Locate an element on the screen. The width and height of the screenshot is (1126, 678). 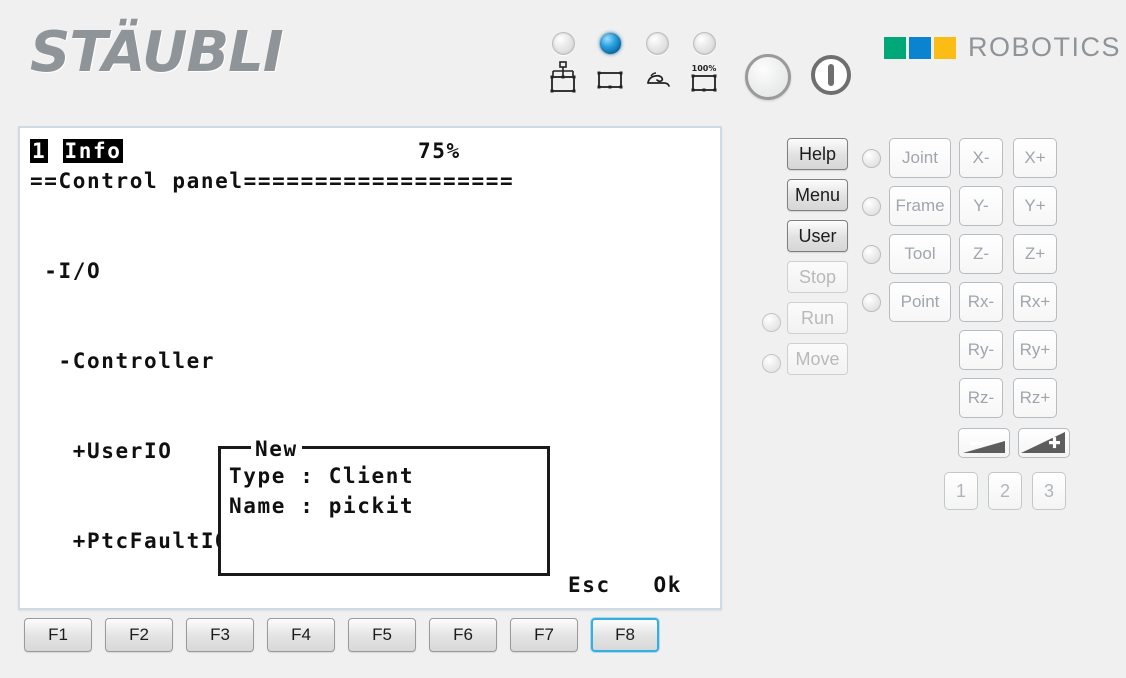
swatch-green is located at coordinates (895, 47).